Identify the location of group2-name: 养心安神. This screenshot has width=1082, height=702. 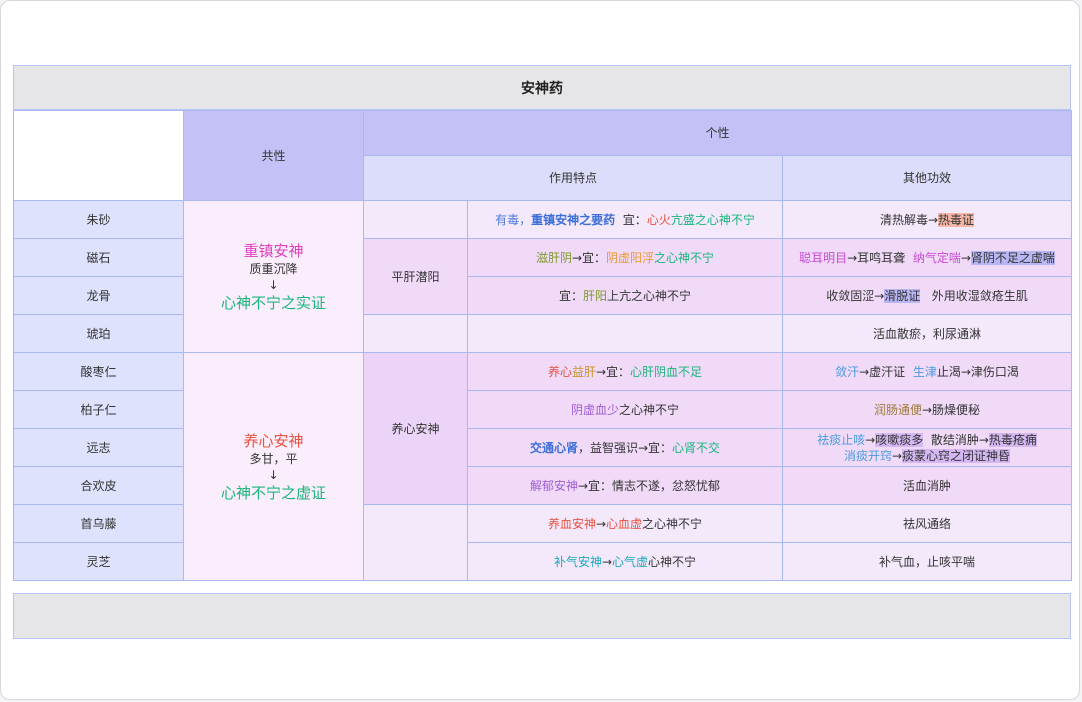
(273, 440).